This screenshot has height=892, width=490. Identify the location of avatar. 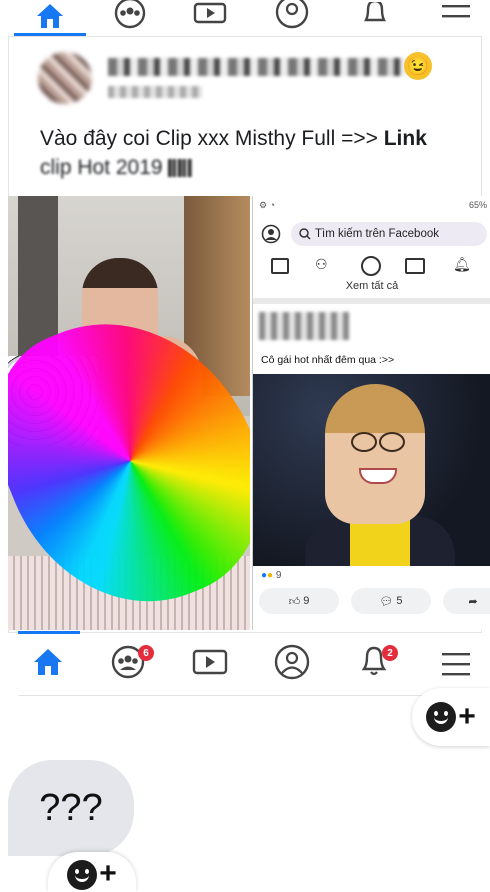
(65, 78).